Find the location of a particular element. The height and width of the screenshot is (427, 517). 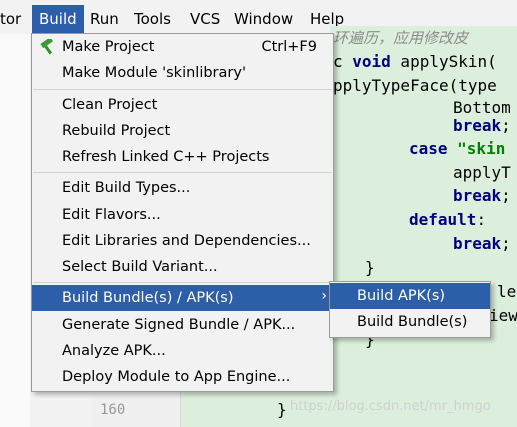

code-line: default: is located at coordinates (448, 219).